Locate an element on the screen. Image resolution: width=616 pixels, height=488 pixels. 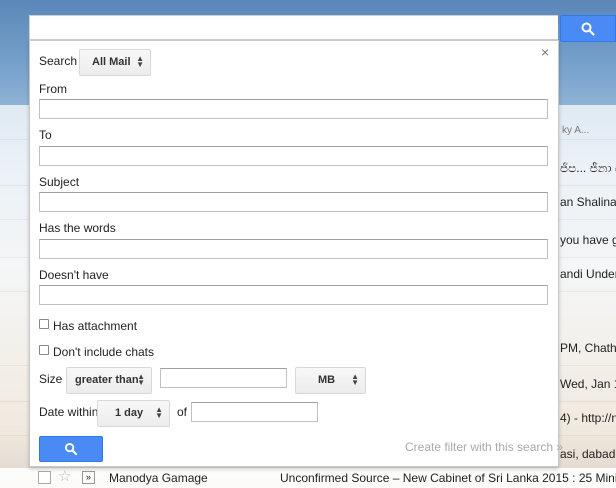
no-chats-checkbox is located at coordinates (44, 350).